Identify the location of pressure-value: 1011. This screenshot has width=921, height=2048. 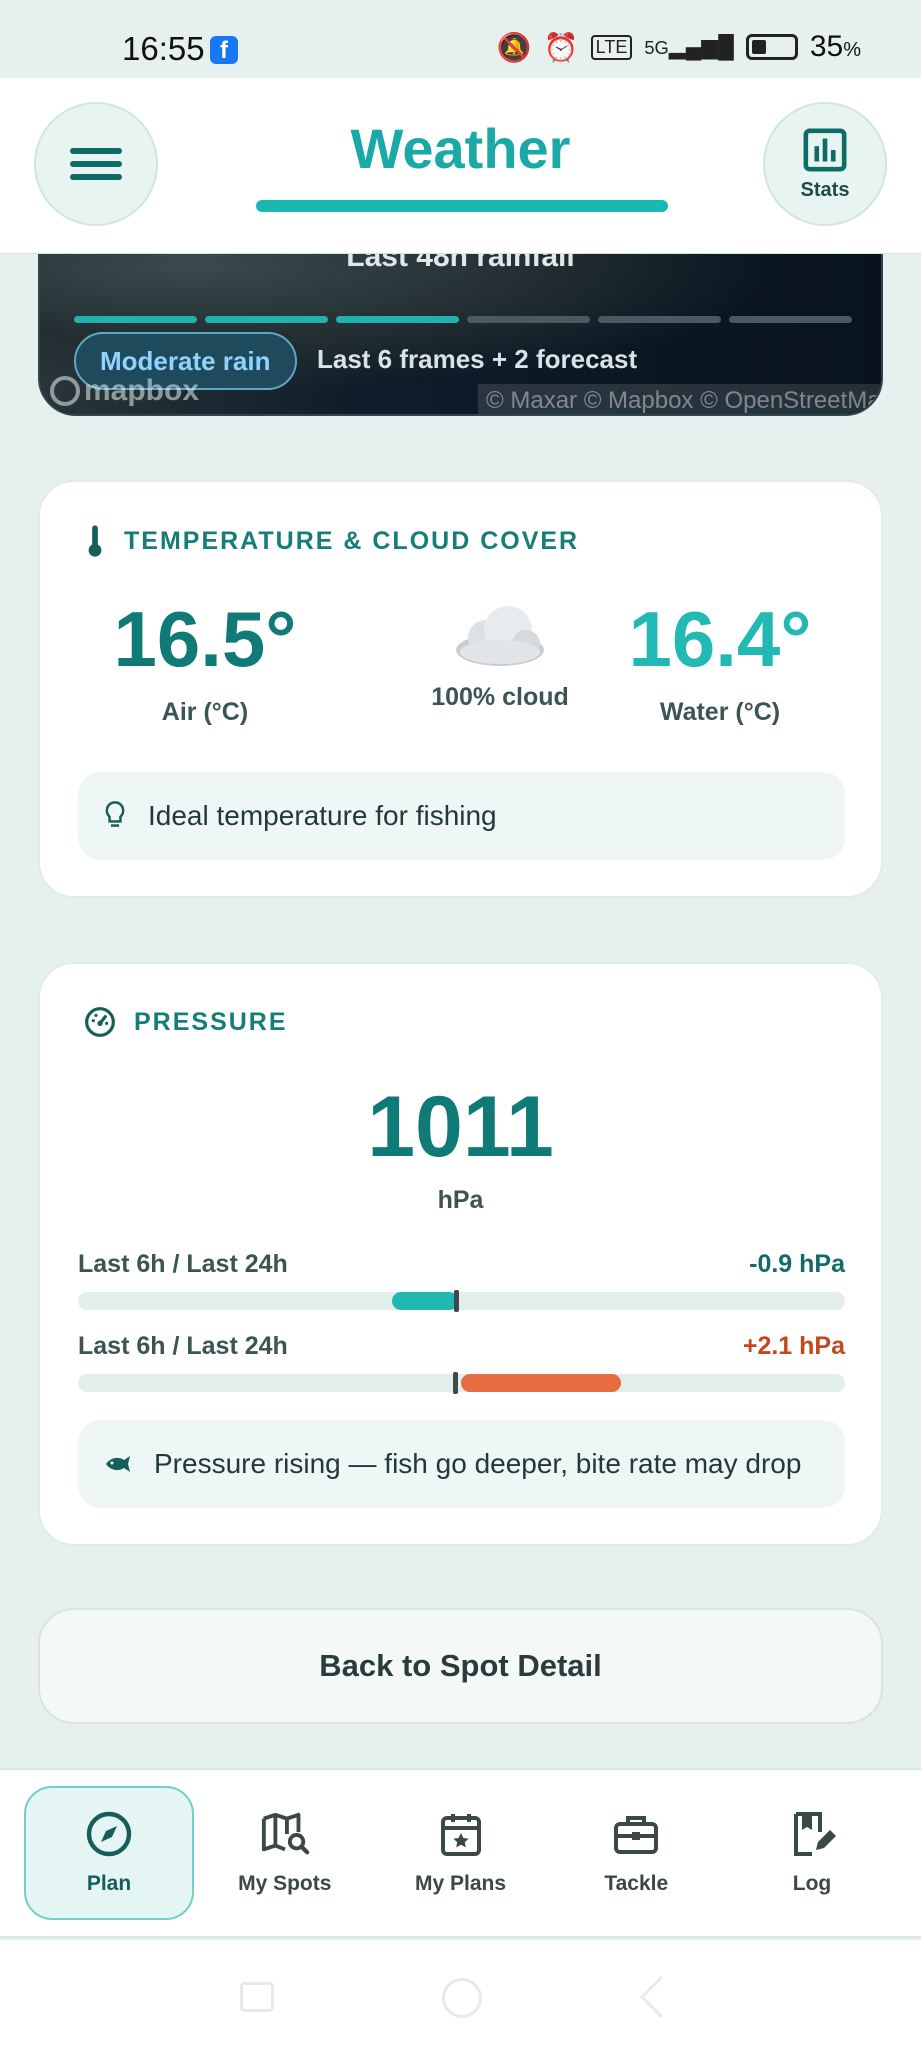
(460, 1127).